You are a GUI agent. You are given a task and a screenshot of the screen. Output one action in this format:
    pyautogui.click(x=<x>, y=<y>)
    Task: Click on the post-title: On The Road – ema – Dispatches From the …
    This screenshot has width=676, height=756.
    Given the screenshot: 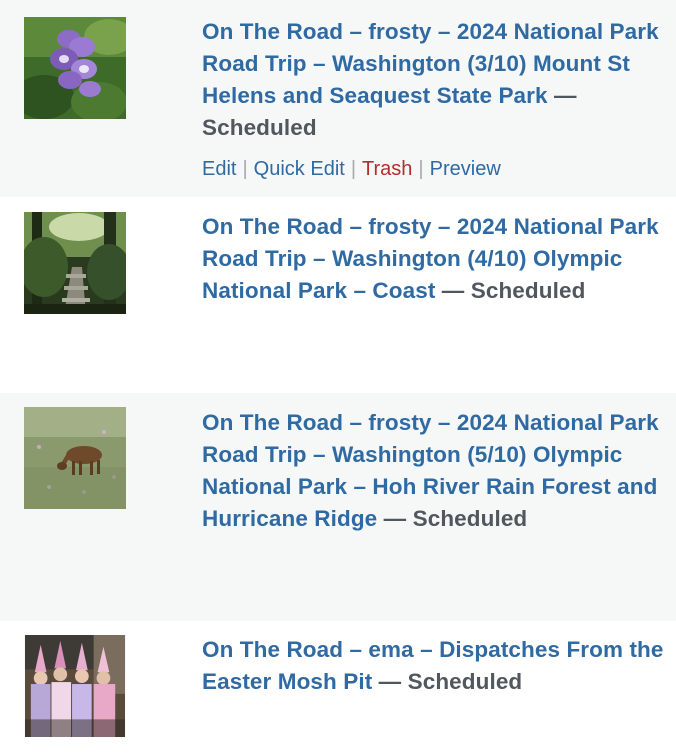 What is the action you would take?
    pyautogui.click(x=435, y=666)
    